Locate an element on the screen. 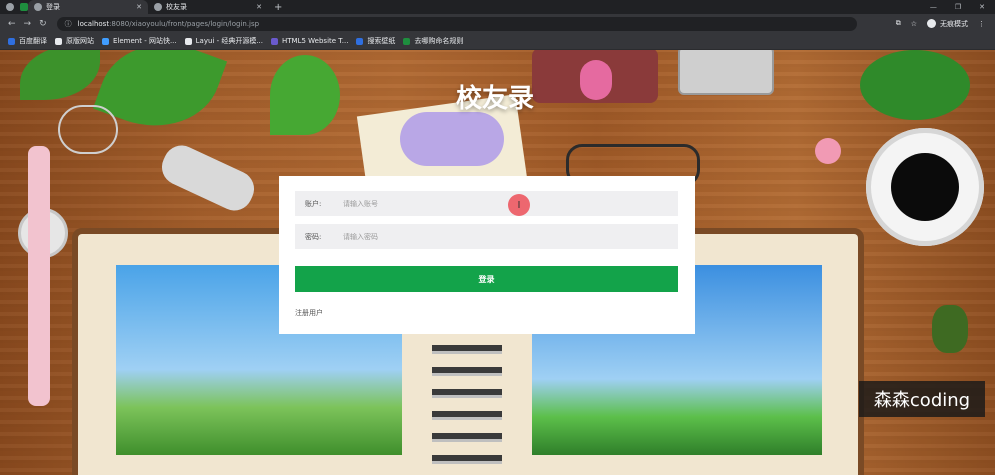 This screenshot has height=475, width=995. earphones-image is located at coordinates (88, 129).